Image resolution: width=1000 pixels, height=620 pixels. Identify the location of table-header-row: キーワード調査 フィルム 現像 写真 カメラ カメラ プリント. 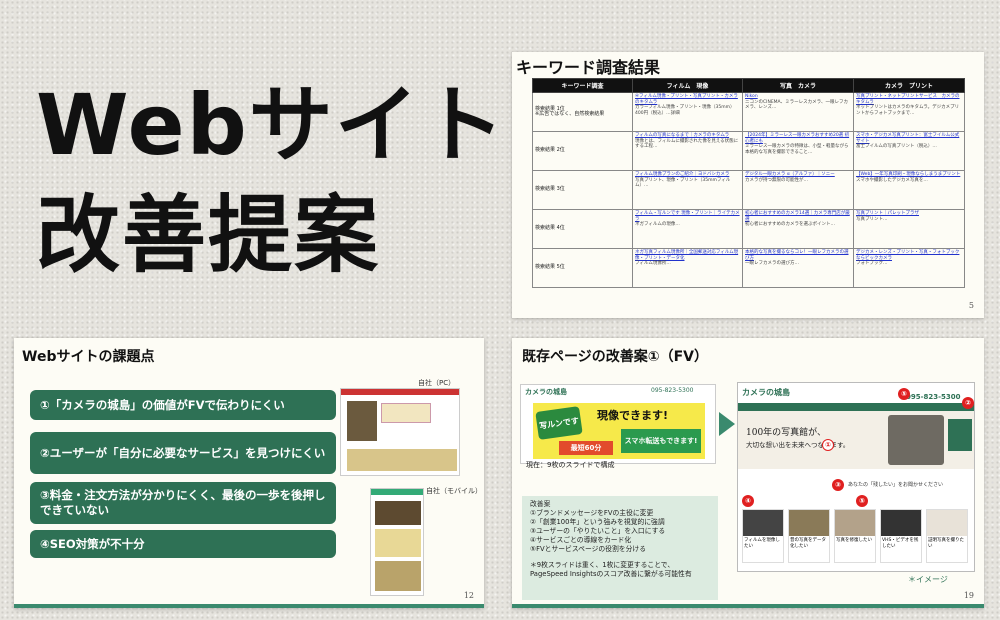
(748, 85).